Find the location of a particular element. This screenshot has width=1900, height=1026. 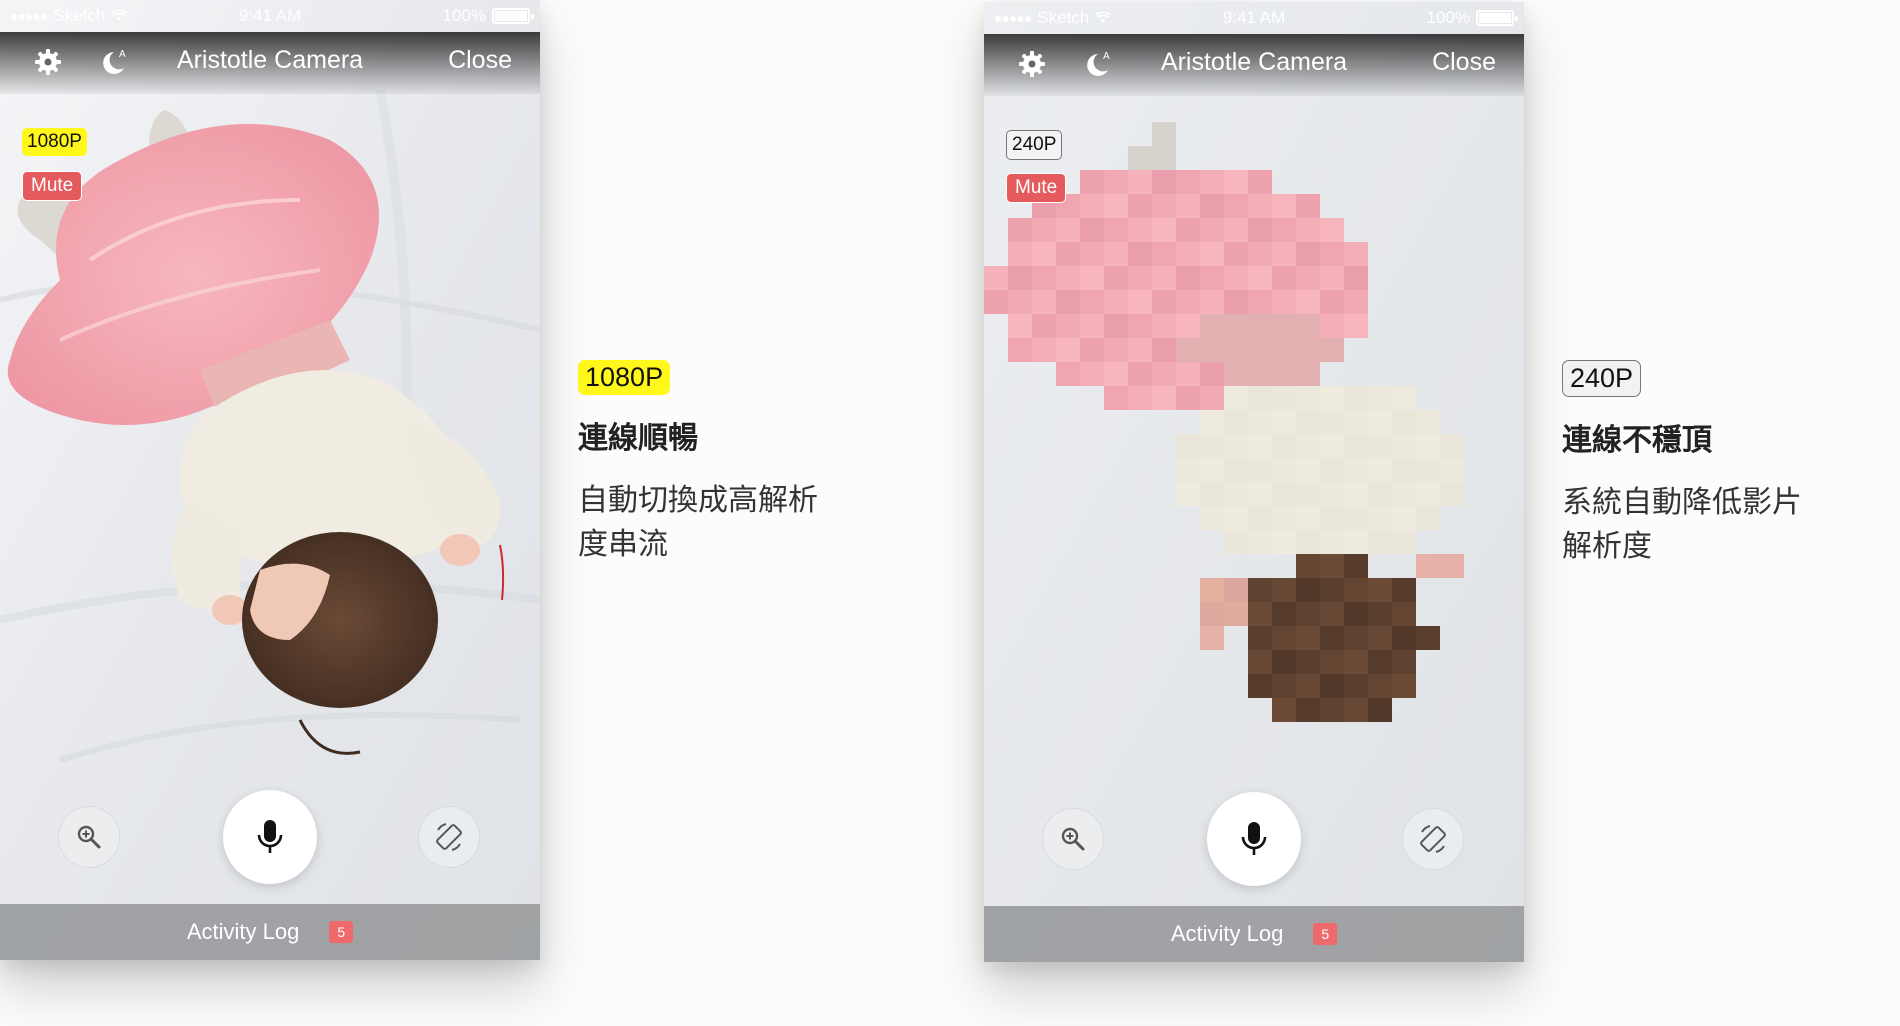

activity-log-label: Activity Log is located at coordinates (243, 931).